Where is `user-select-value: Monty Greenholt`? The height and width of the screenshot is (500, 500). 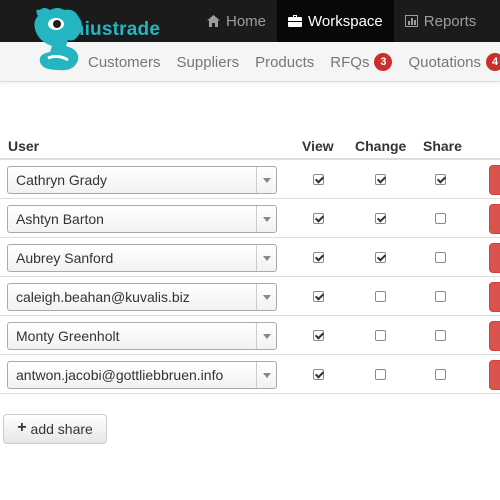
user-select-value: Monty Greenholt is located at coordinates (68, 336).